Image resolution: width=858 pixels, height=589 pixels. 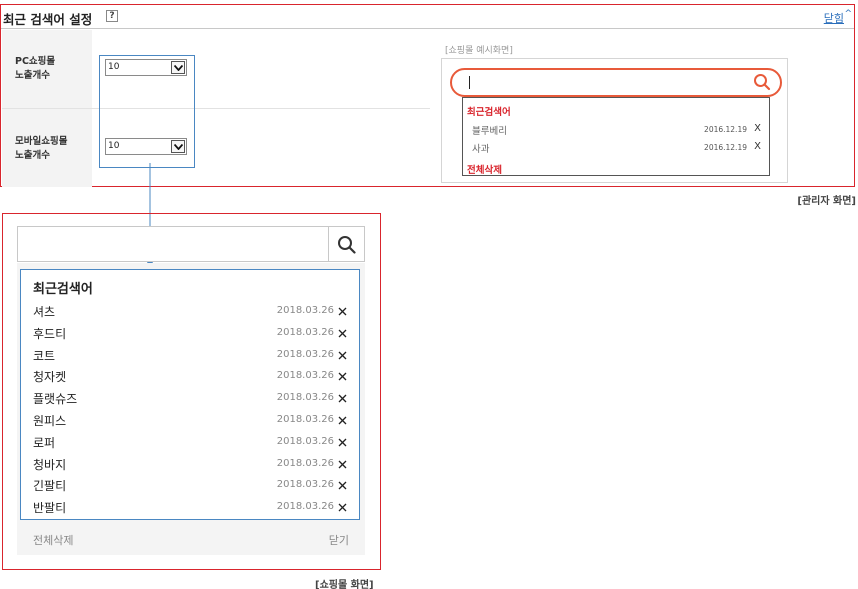 I want to click on recent-search-item: 코트, so click(x=44, y=355).